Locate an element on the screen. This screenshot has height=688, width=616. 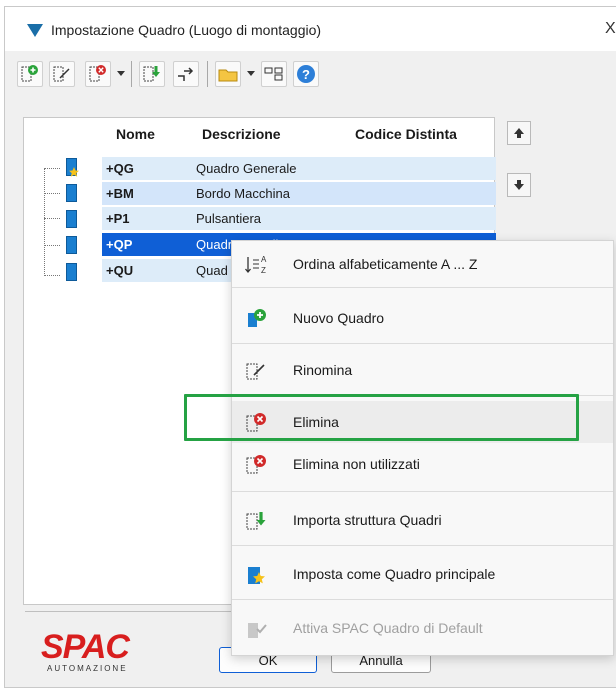
table-row: +QG Quadro Generale is located at coordinates (299, 168).